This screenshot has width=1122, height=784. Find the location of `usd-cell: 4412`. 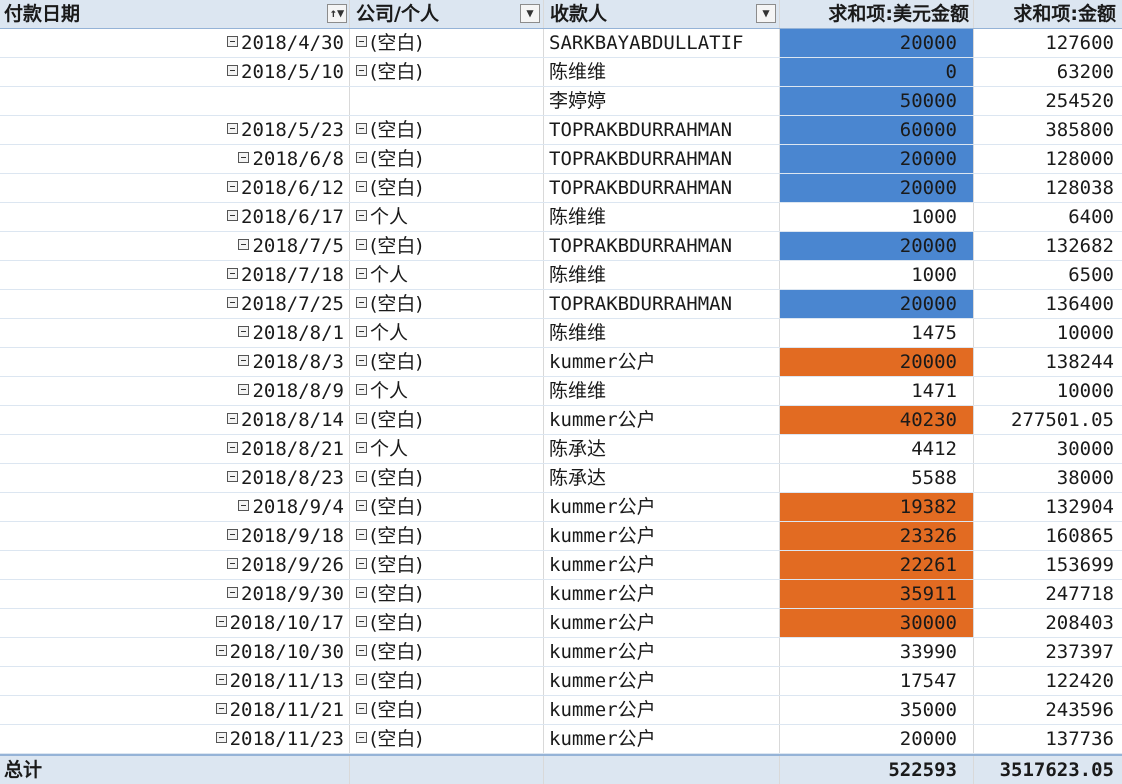

usd-cell: 4412 is located at coordinates (876, 449).